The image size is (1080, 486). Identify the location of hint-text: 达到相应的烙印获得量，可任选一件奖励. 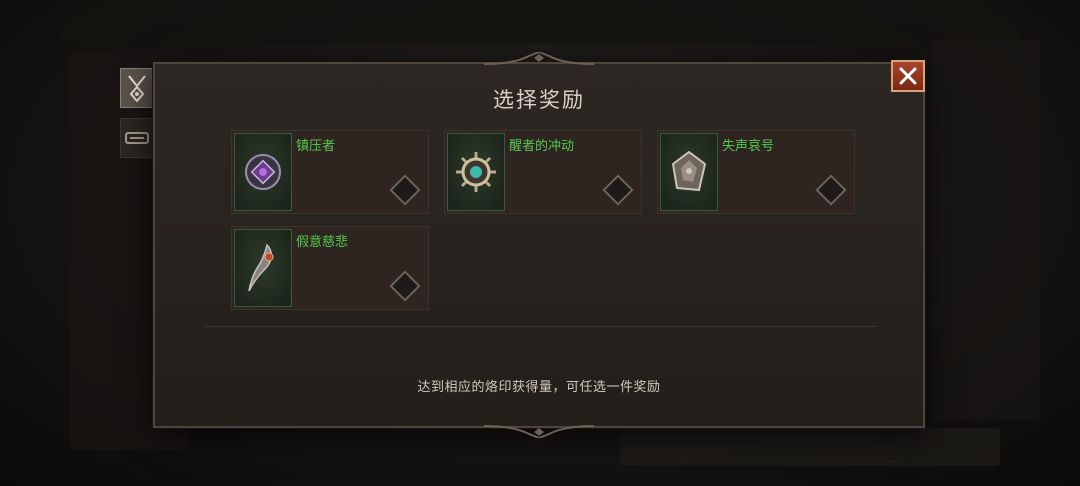
(539, 387).